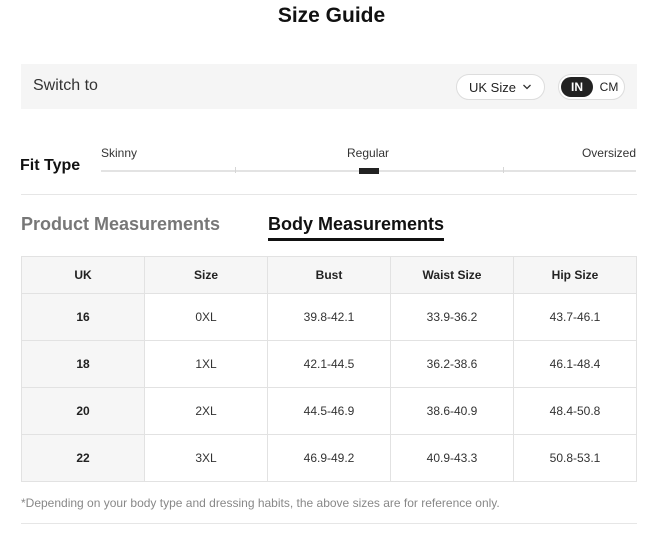  I want to click on chevron-down-icon, so click(527, 87).